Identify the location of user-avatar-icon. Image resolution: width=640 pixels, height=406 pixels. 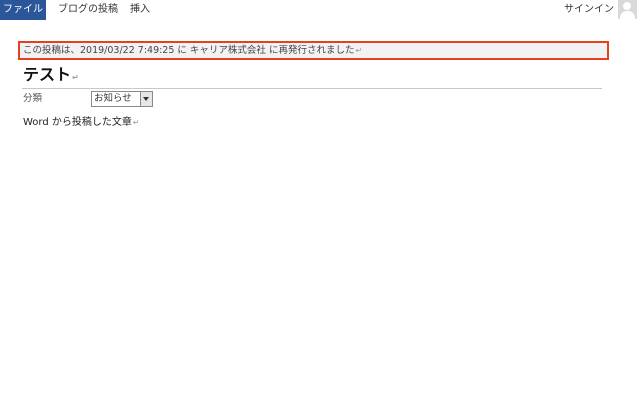
(627, 9).